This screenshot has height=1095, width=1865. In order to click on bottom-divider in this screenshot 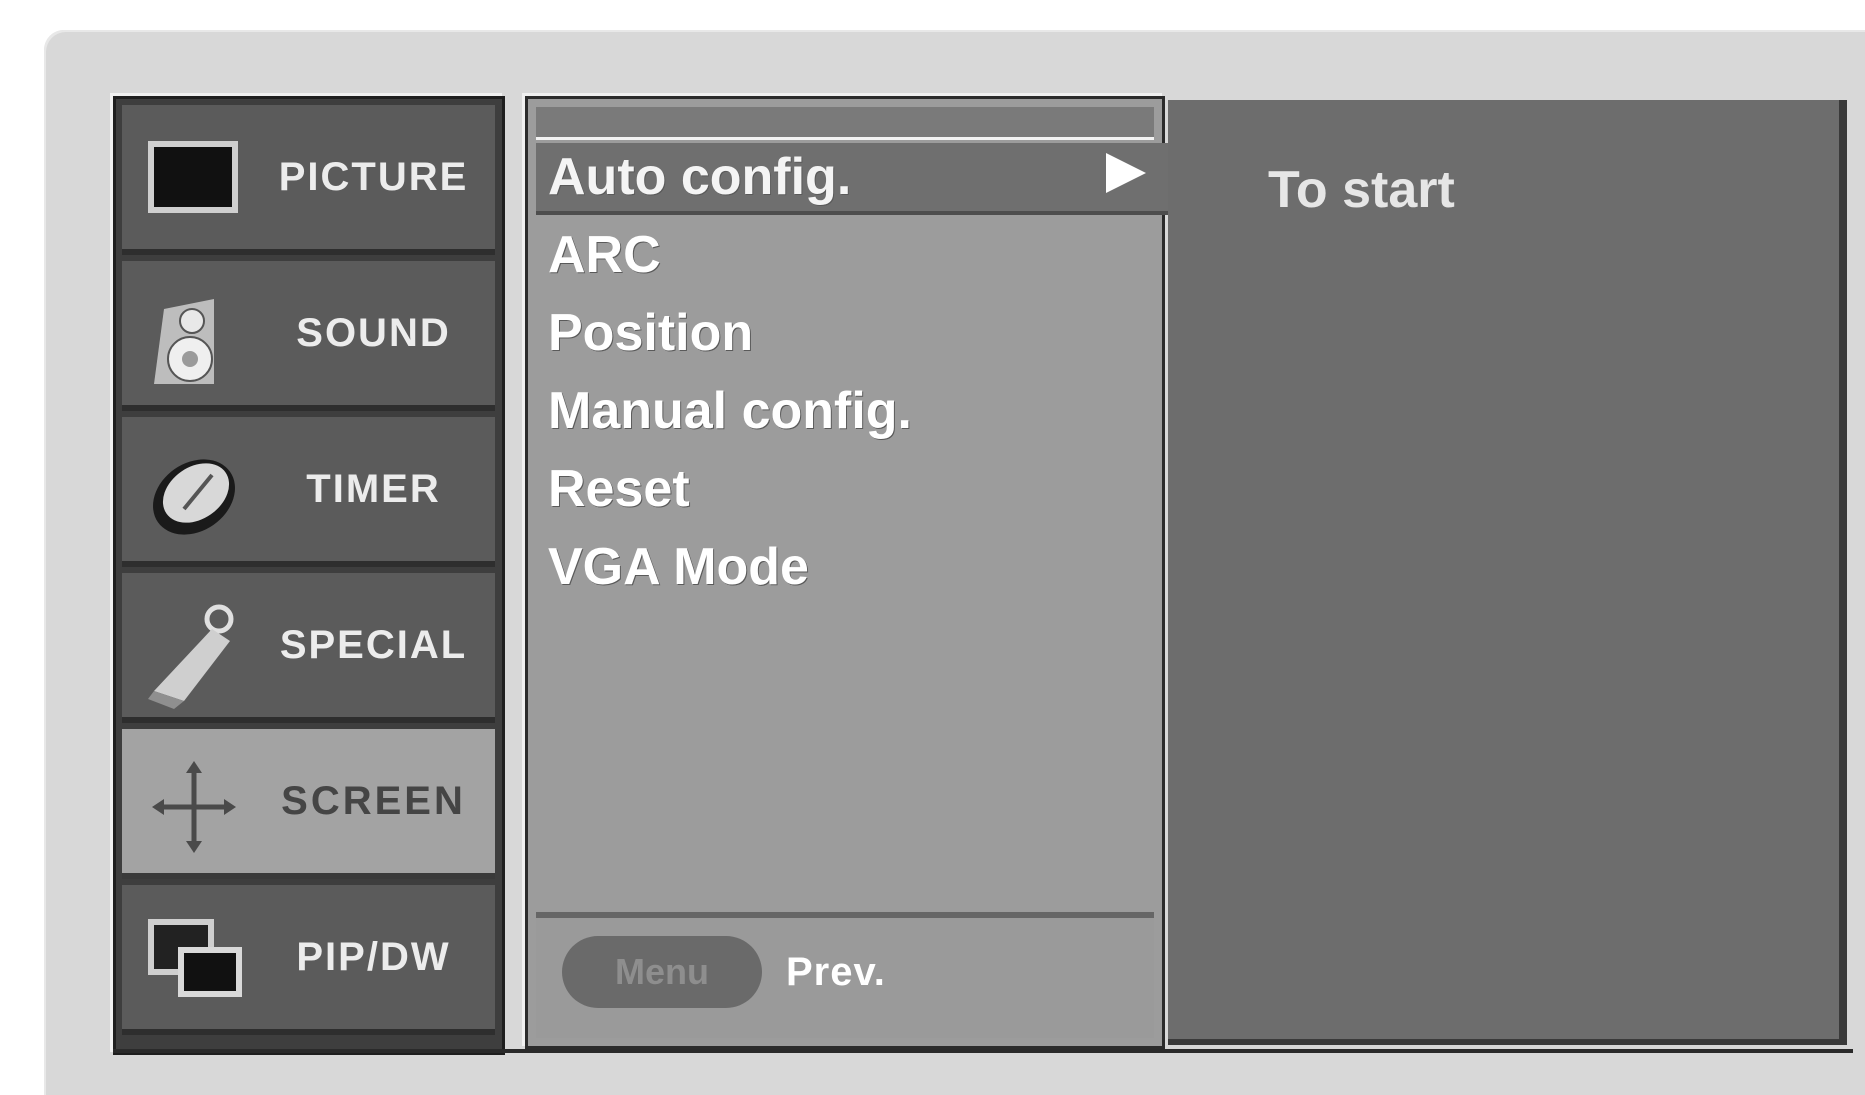, I will do `click(983, 1051)`.